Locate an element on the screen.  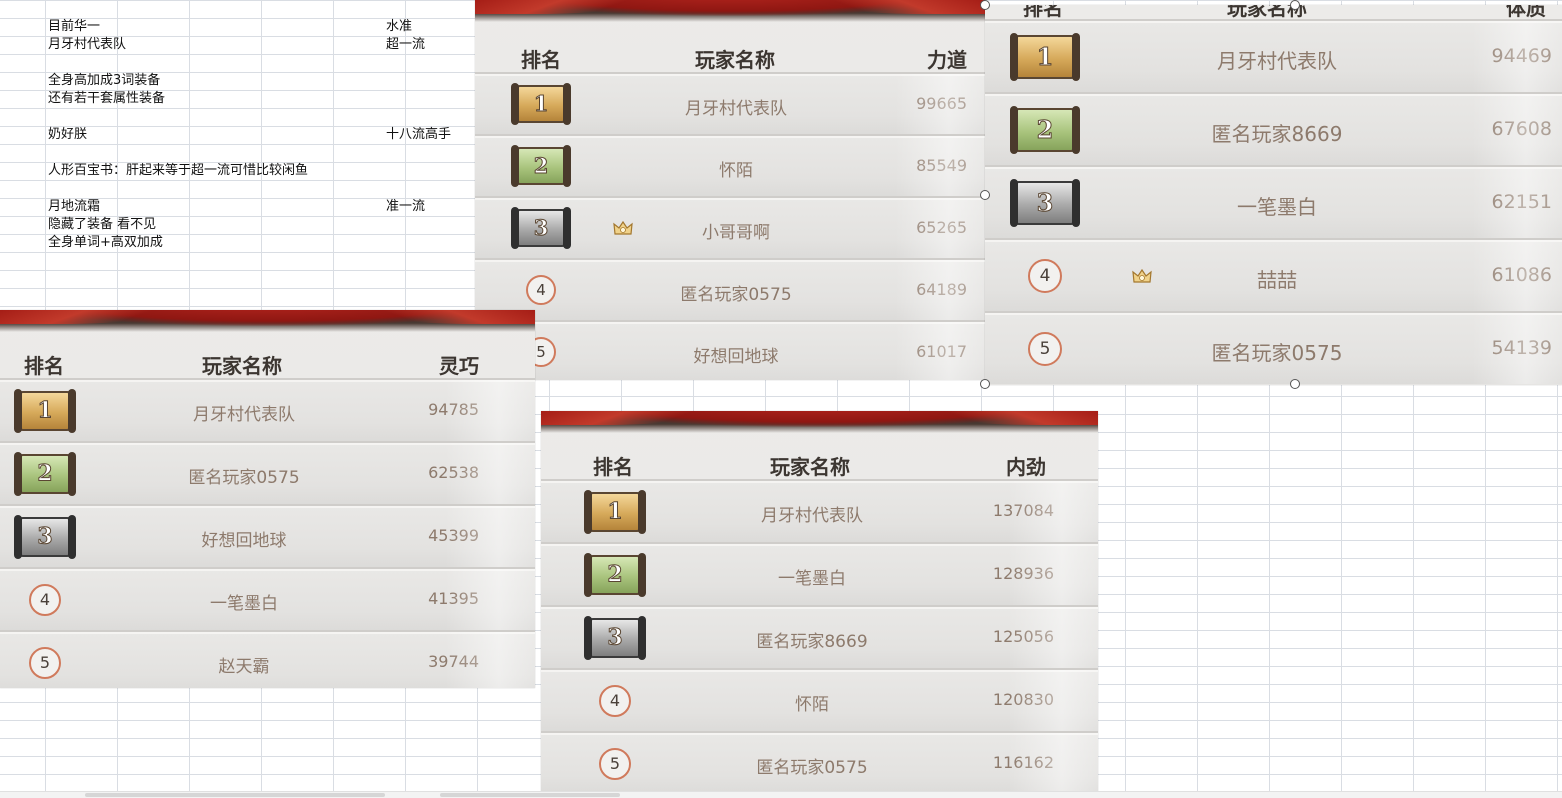
leaderboard-row: 1 月牙村代表队 99665 is located at coordinates (730, 103).